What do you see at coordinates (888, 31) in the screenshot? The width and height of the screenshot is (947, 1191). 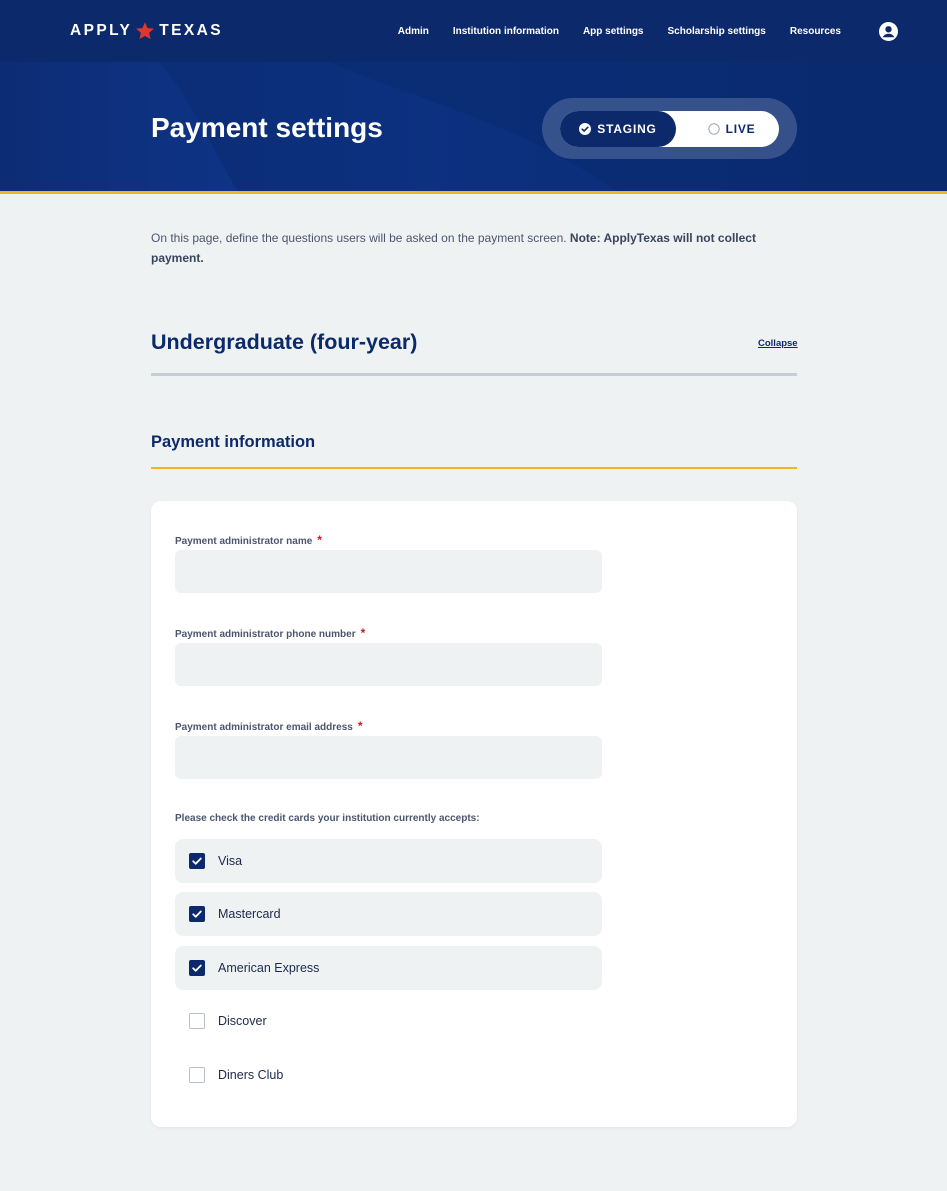 I see `user-circle-icon` at bounding box center [888, 31].